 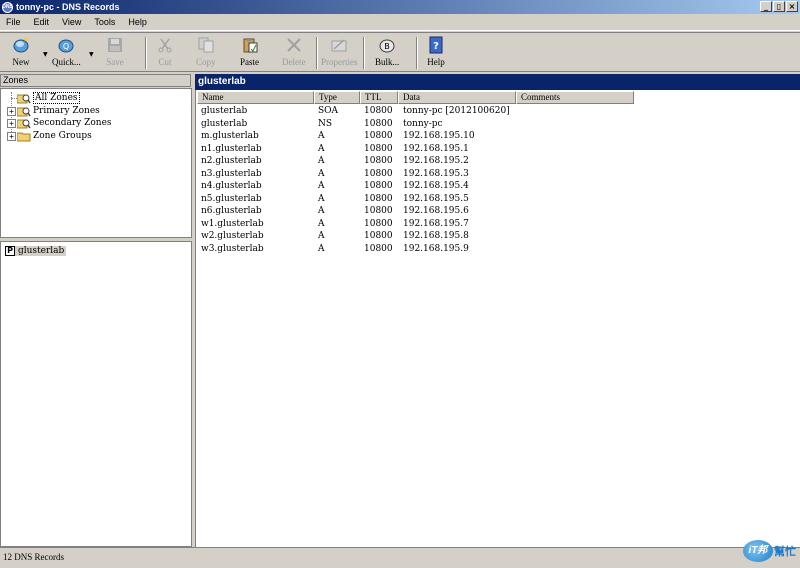 I want to click on table-cell-data: tonny-pc [2012100620], so click(x=456, y=111).